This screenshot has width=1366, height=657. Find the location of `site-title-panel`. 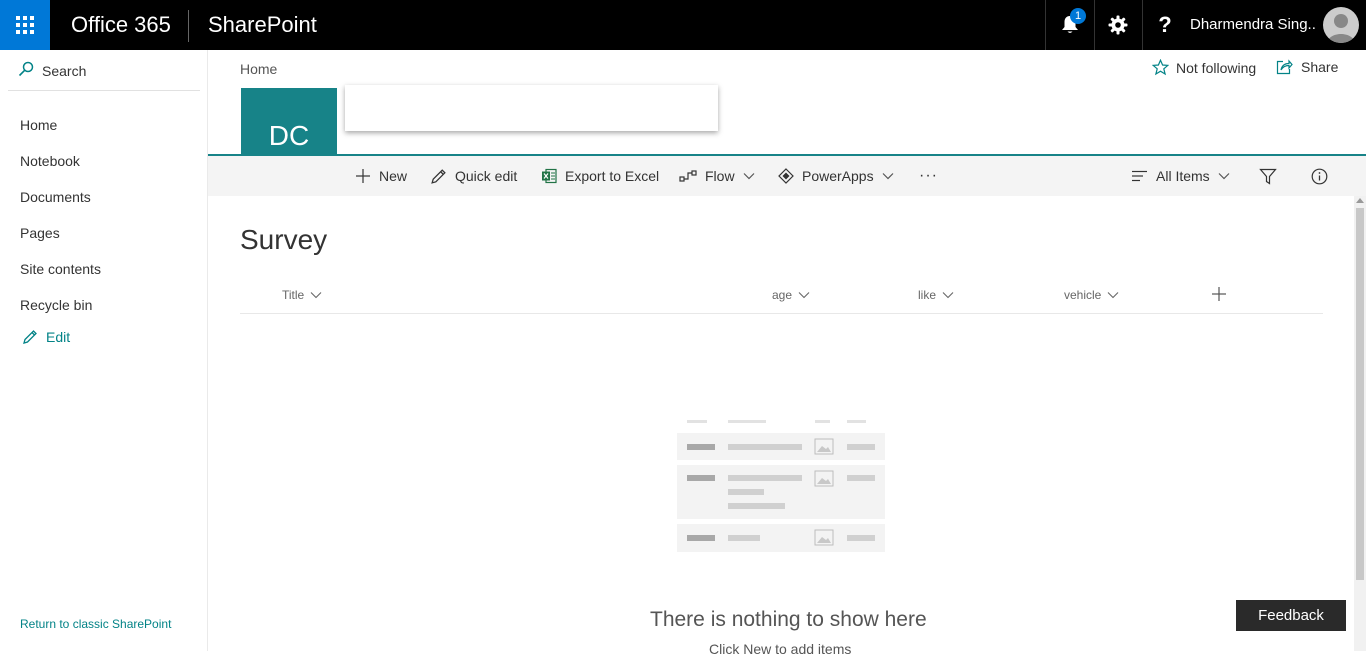

site-title-panel is located at coordinates (531, 108).